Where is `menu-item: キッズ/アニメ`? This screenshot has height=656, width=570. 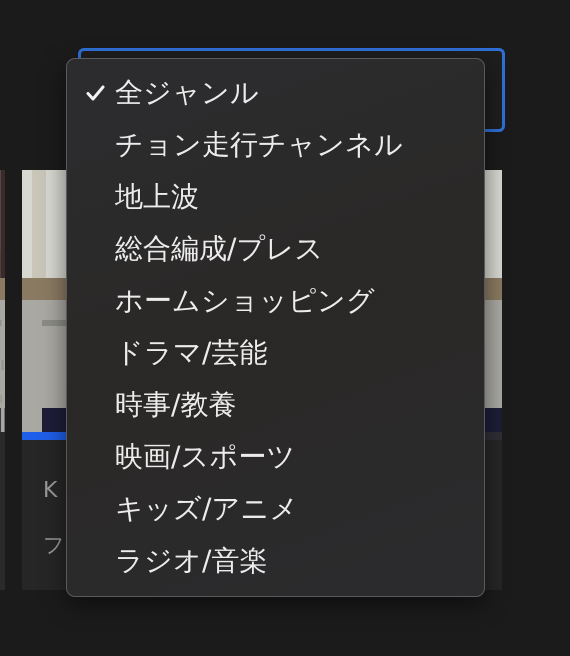
menu-item: キッズ/アニメ is located at coordinates (206, 509).